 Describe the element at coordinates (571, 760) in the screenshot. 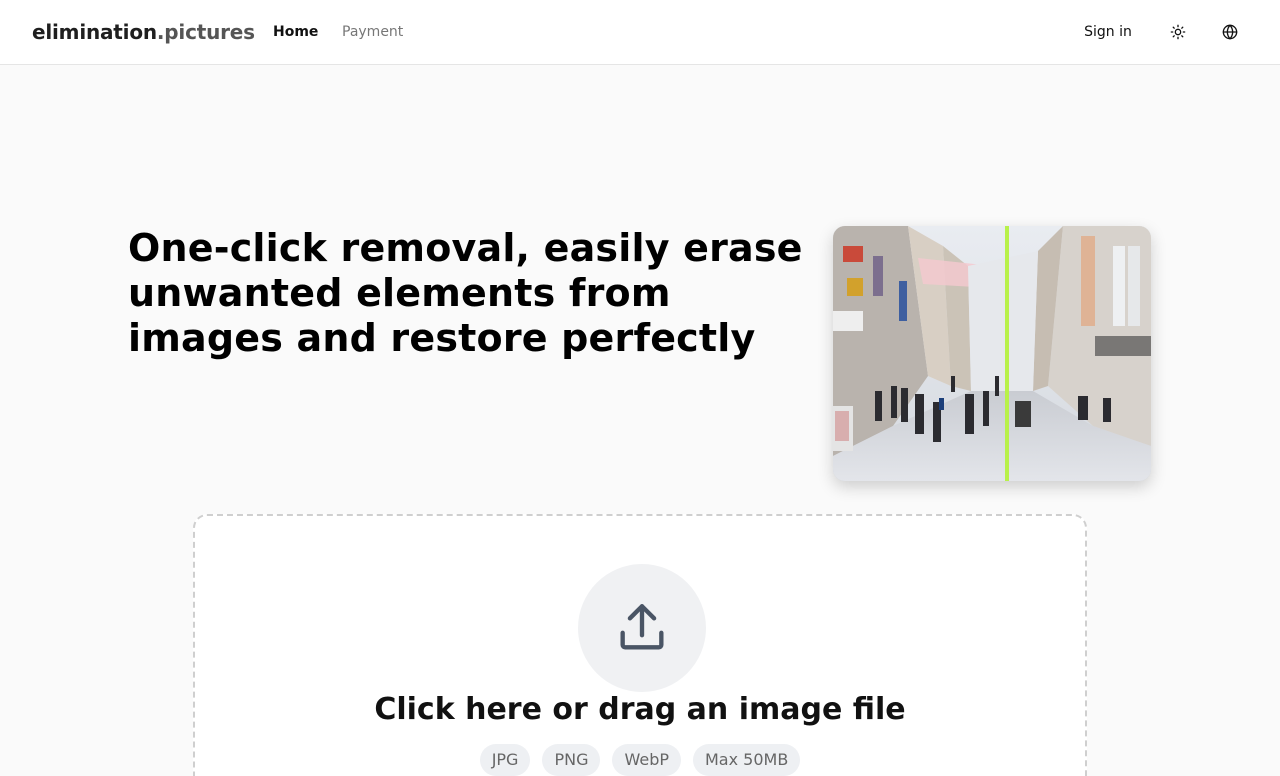

I see `format-chip-png: PNG` at that location.